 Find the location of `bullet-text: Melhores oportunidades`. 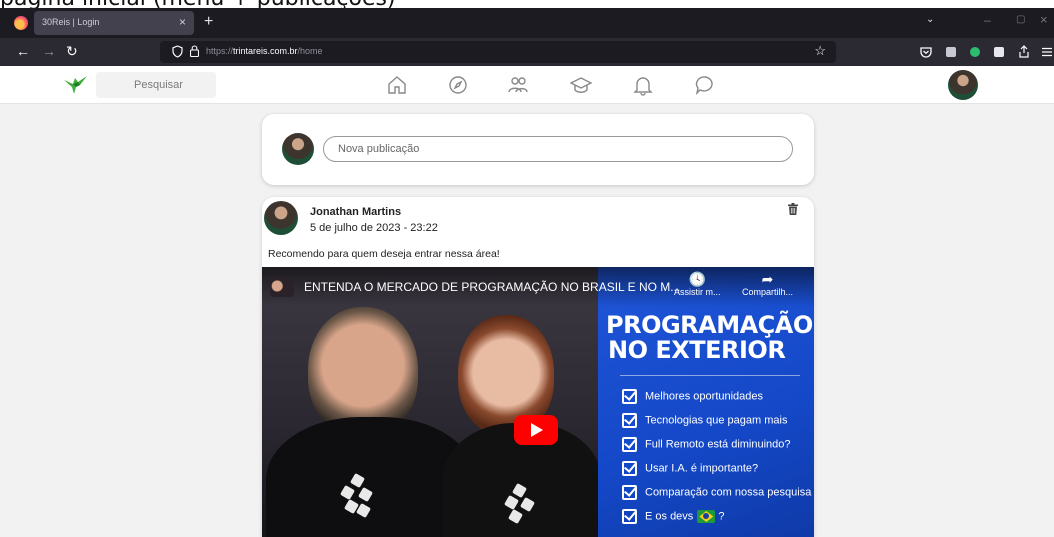

bullet-text: Melhores oportunidades is located at coordinates (704, 396).